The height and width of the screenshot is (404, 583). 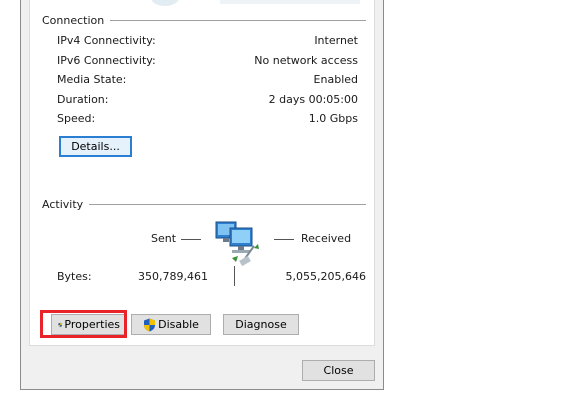 I want to click on disable-label: Disable, so click(x=178, y=324).